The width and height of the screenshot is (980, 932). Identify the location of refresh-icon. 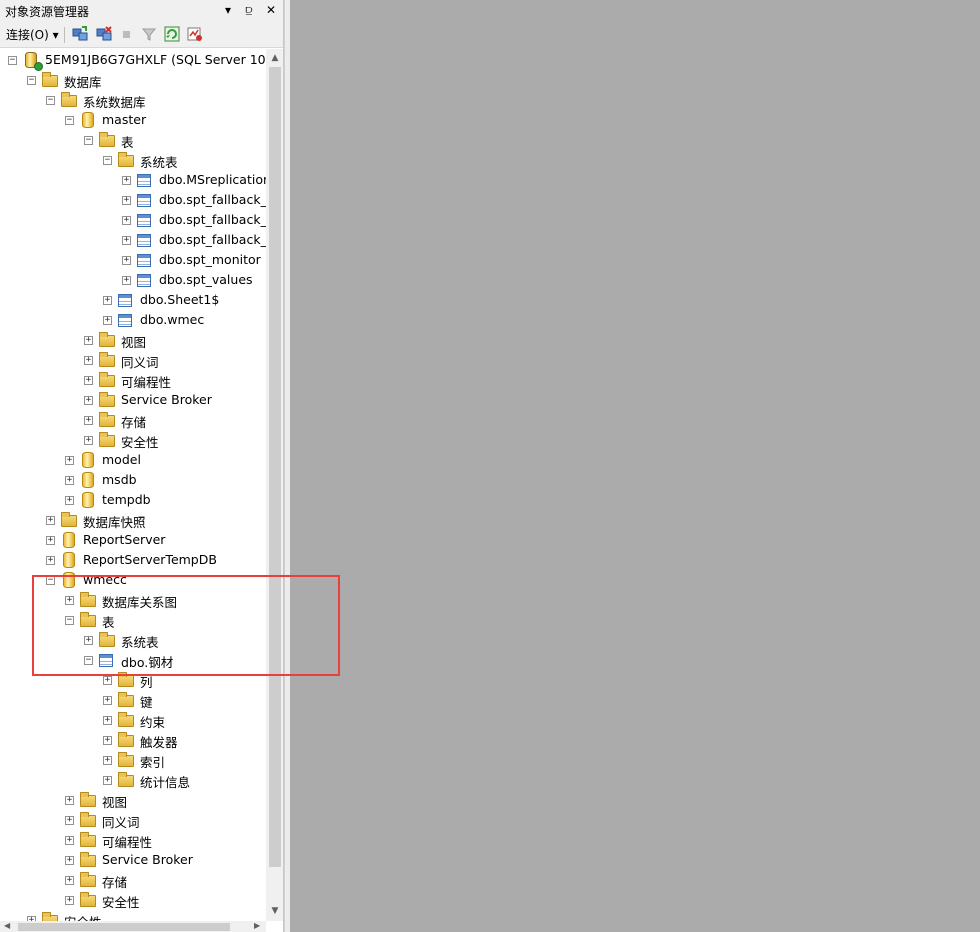
(172, 34).